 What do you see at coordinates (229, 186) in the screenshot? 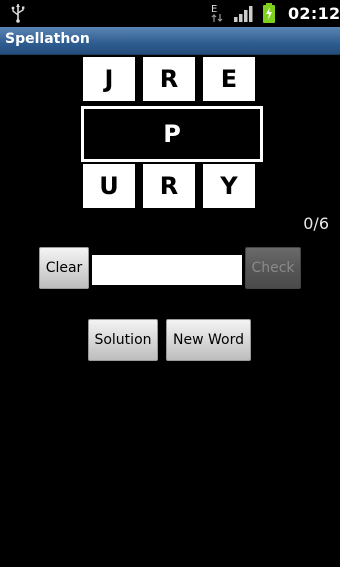
I see `letter-tile-bottom-3: Y` at bounding box center [229, 186].